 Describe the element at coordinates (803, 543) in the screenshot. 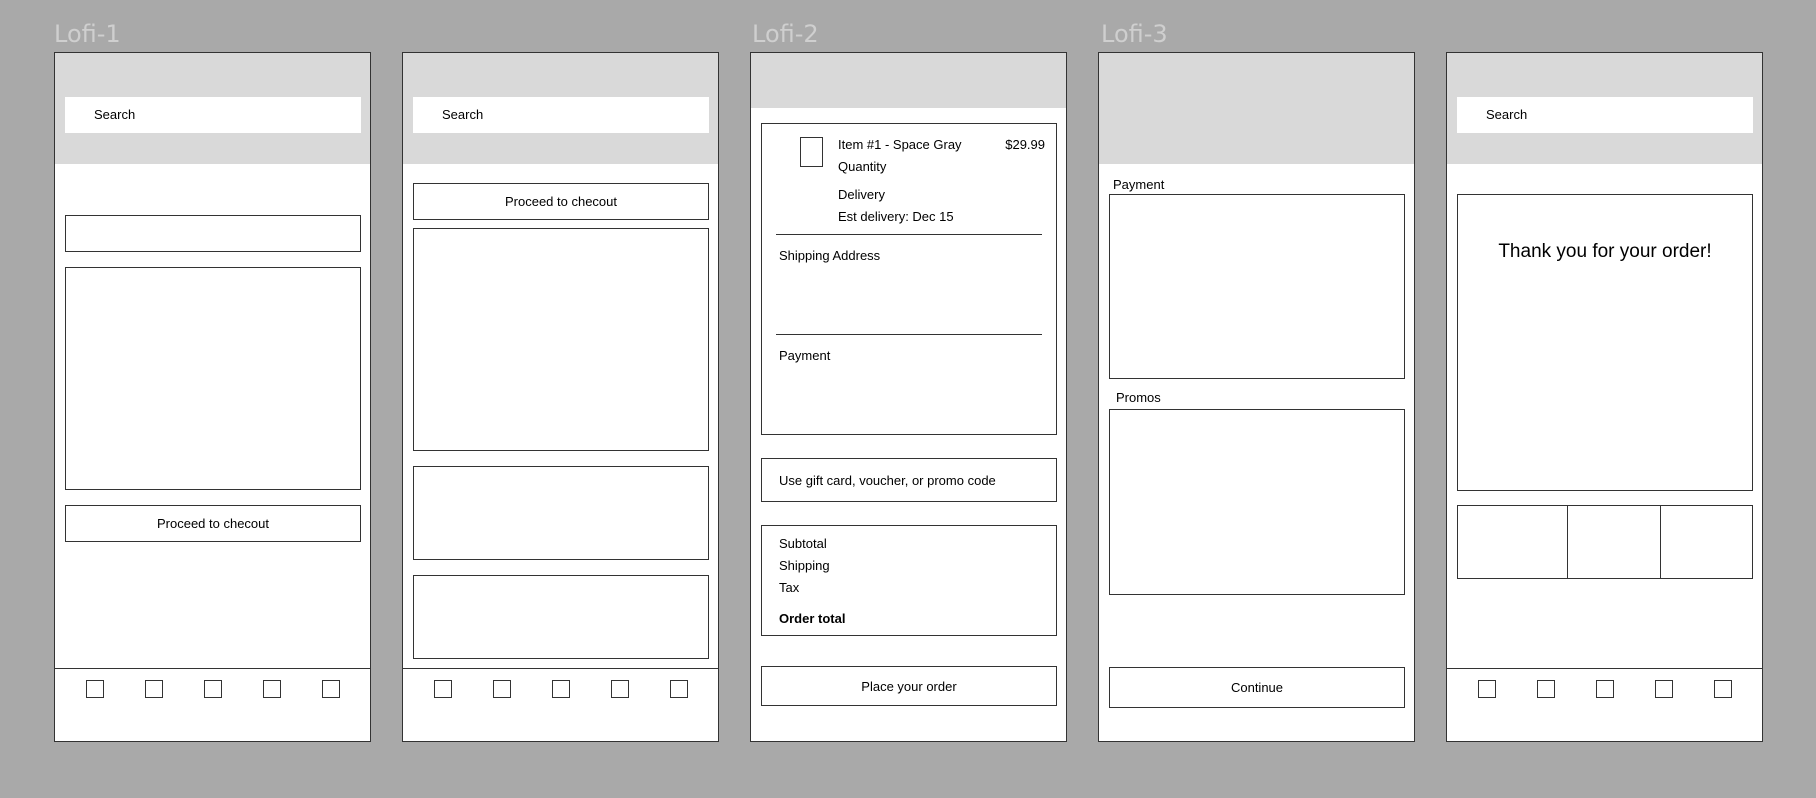

I see `subtotal-label: Subtotal` at that location.